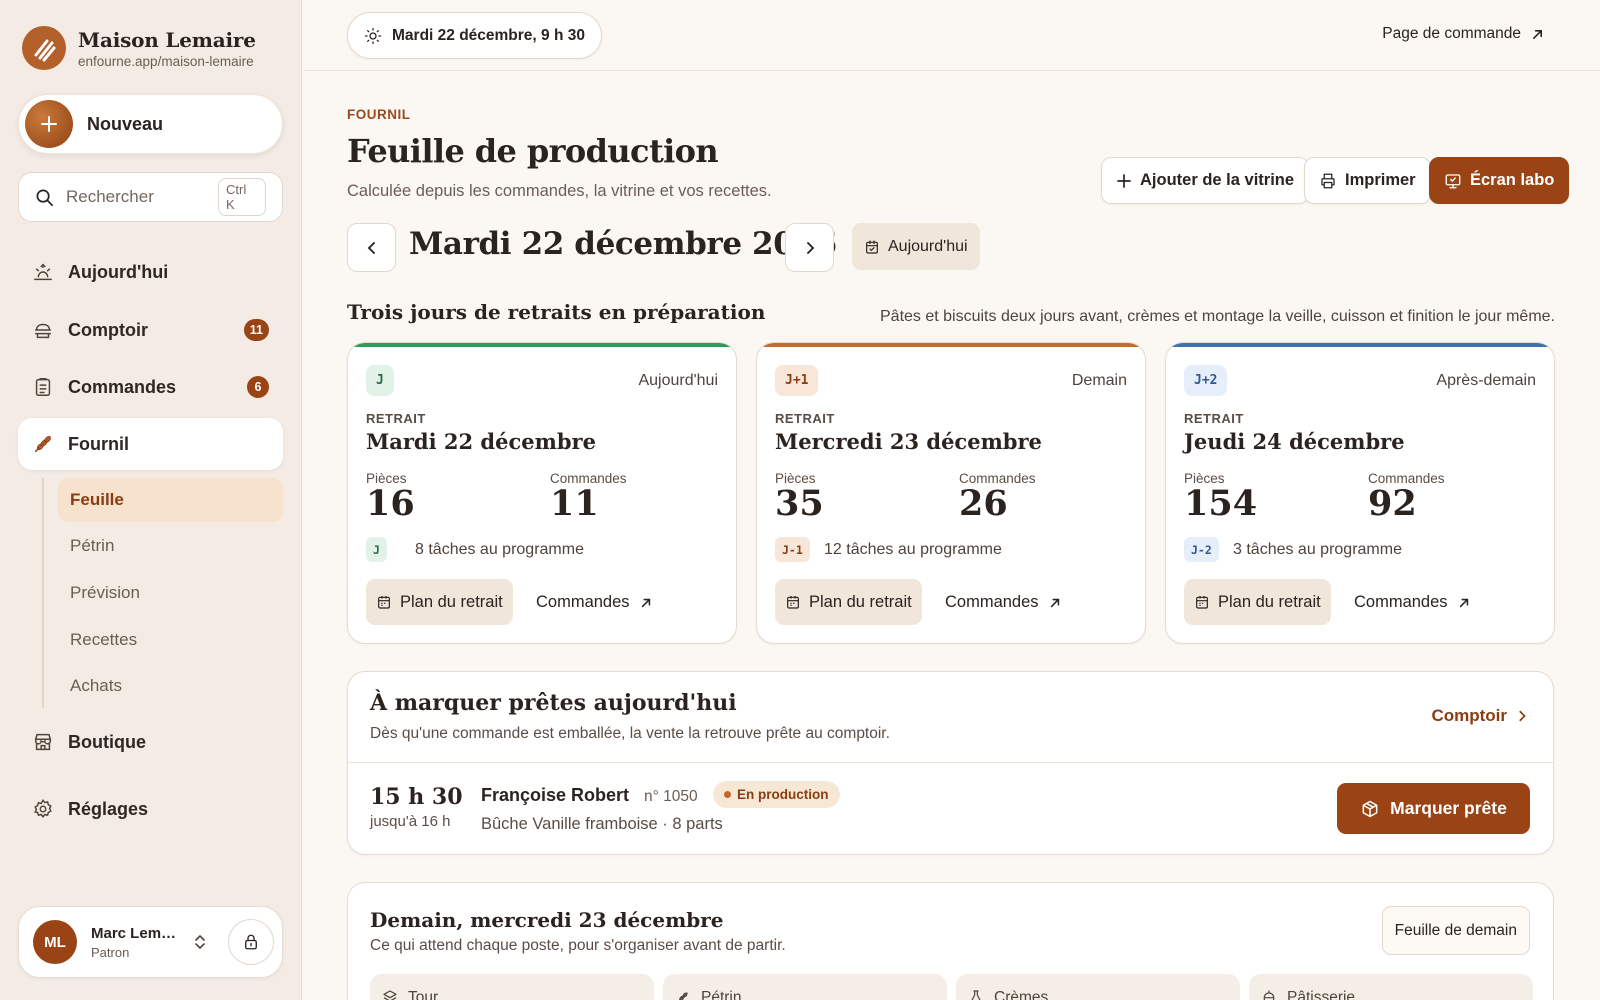  I want to click on printer-icon, so click(1328, 181).